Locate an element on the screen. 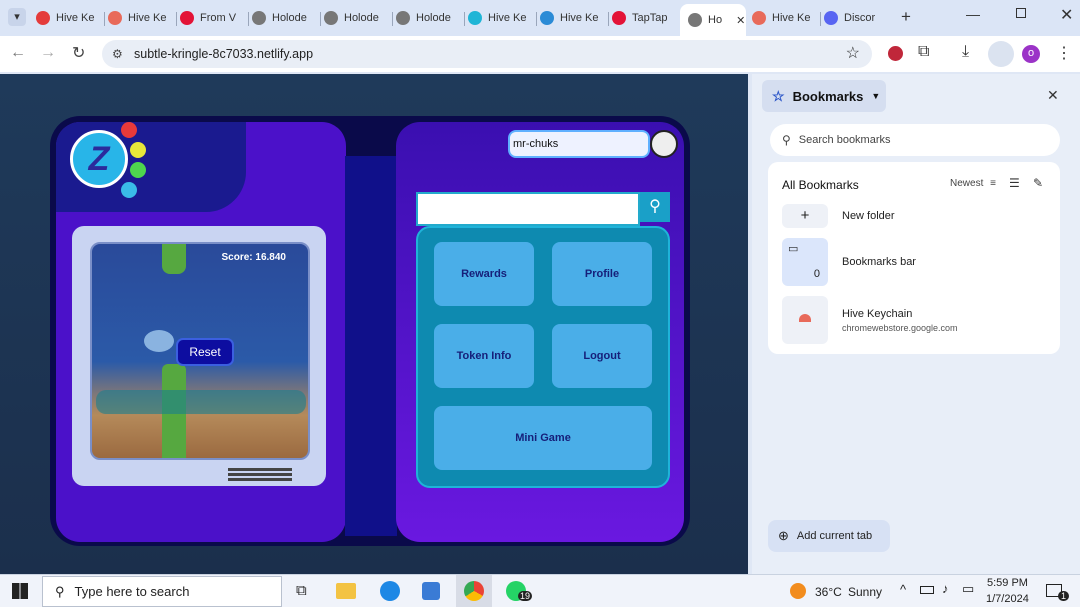 This screenshot has height=607, width=1080. mini-game-button: Mini Game is located at coordinates (543, 438).